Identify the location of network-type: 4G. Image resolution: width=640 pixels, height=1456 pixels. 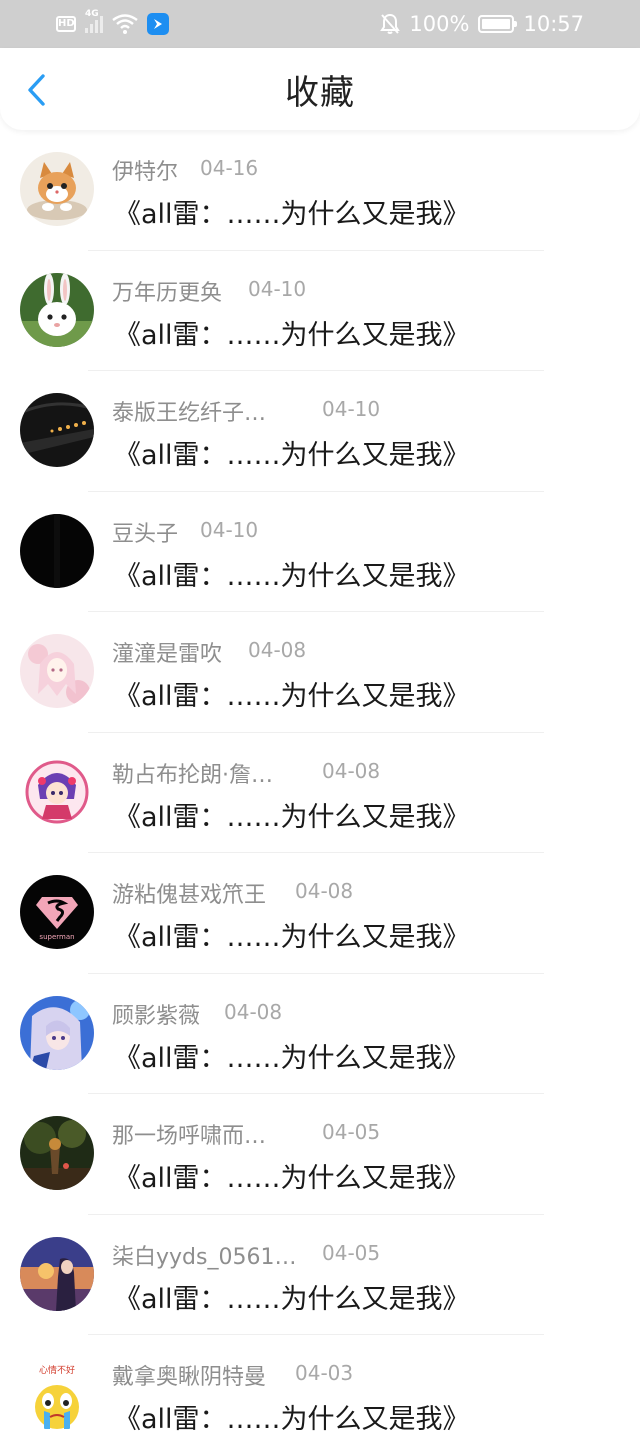
(92, 14).